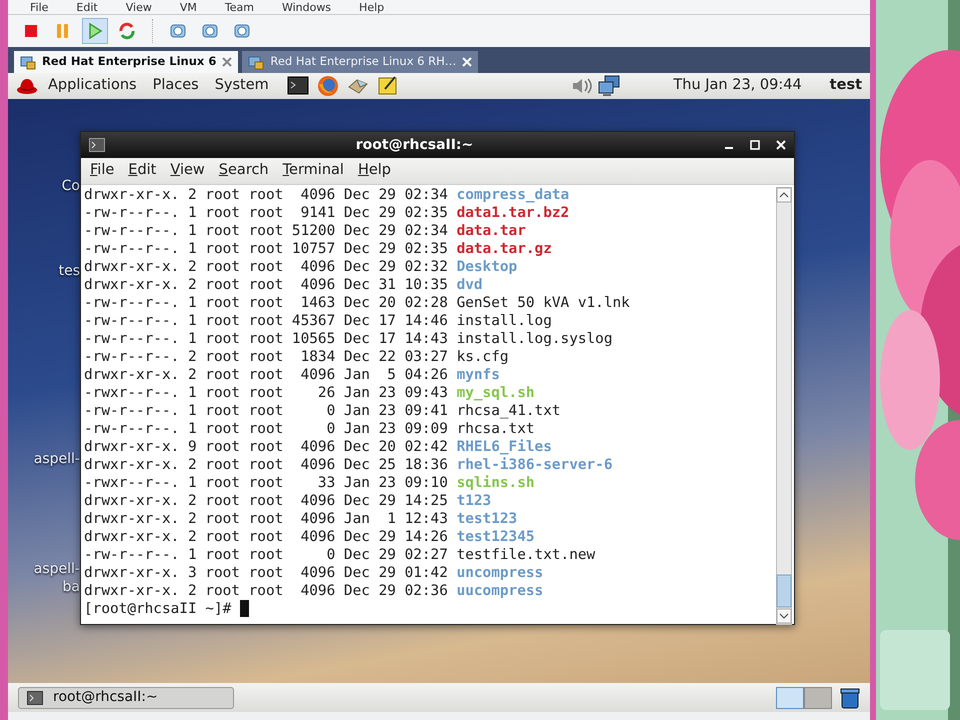 Image resolution: width=960 pixels, height=720 pixels. What do you see at coordinates (126, 62) in the screenshot?
I see `vm-tab: Red Hat Enterprise Linux 6` at bounding box center [126, 62].